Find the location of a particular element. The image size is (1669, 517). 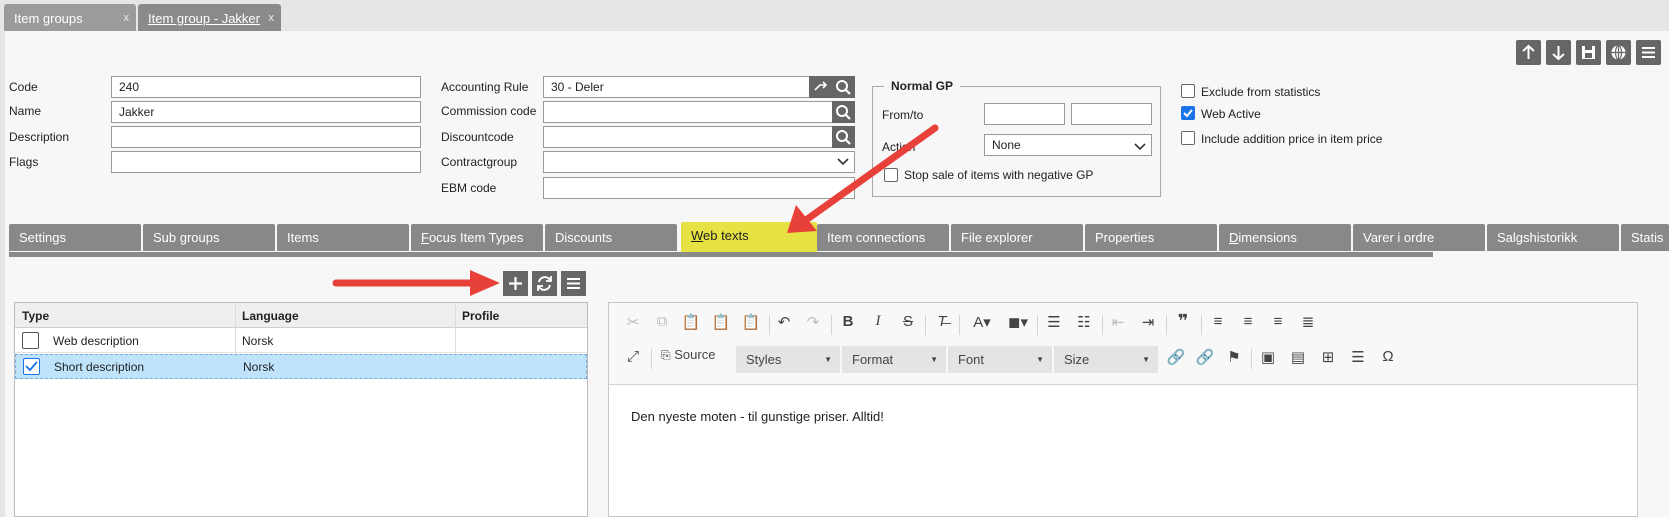

arrow-to-web-texts is located at coordinates (863, 178).